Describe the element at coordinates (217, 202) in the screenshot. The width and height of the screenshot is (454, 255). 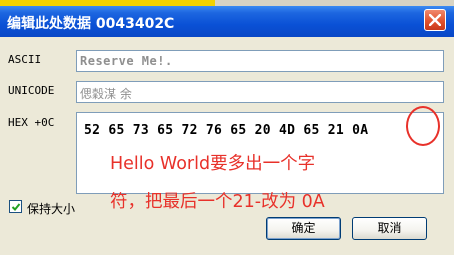
I see `annotation-line-2: 符，把最后一个21-改为 0A` at that location.